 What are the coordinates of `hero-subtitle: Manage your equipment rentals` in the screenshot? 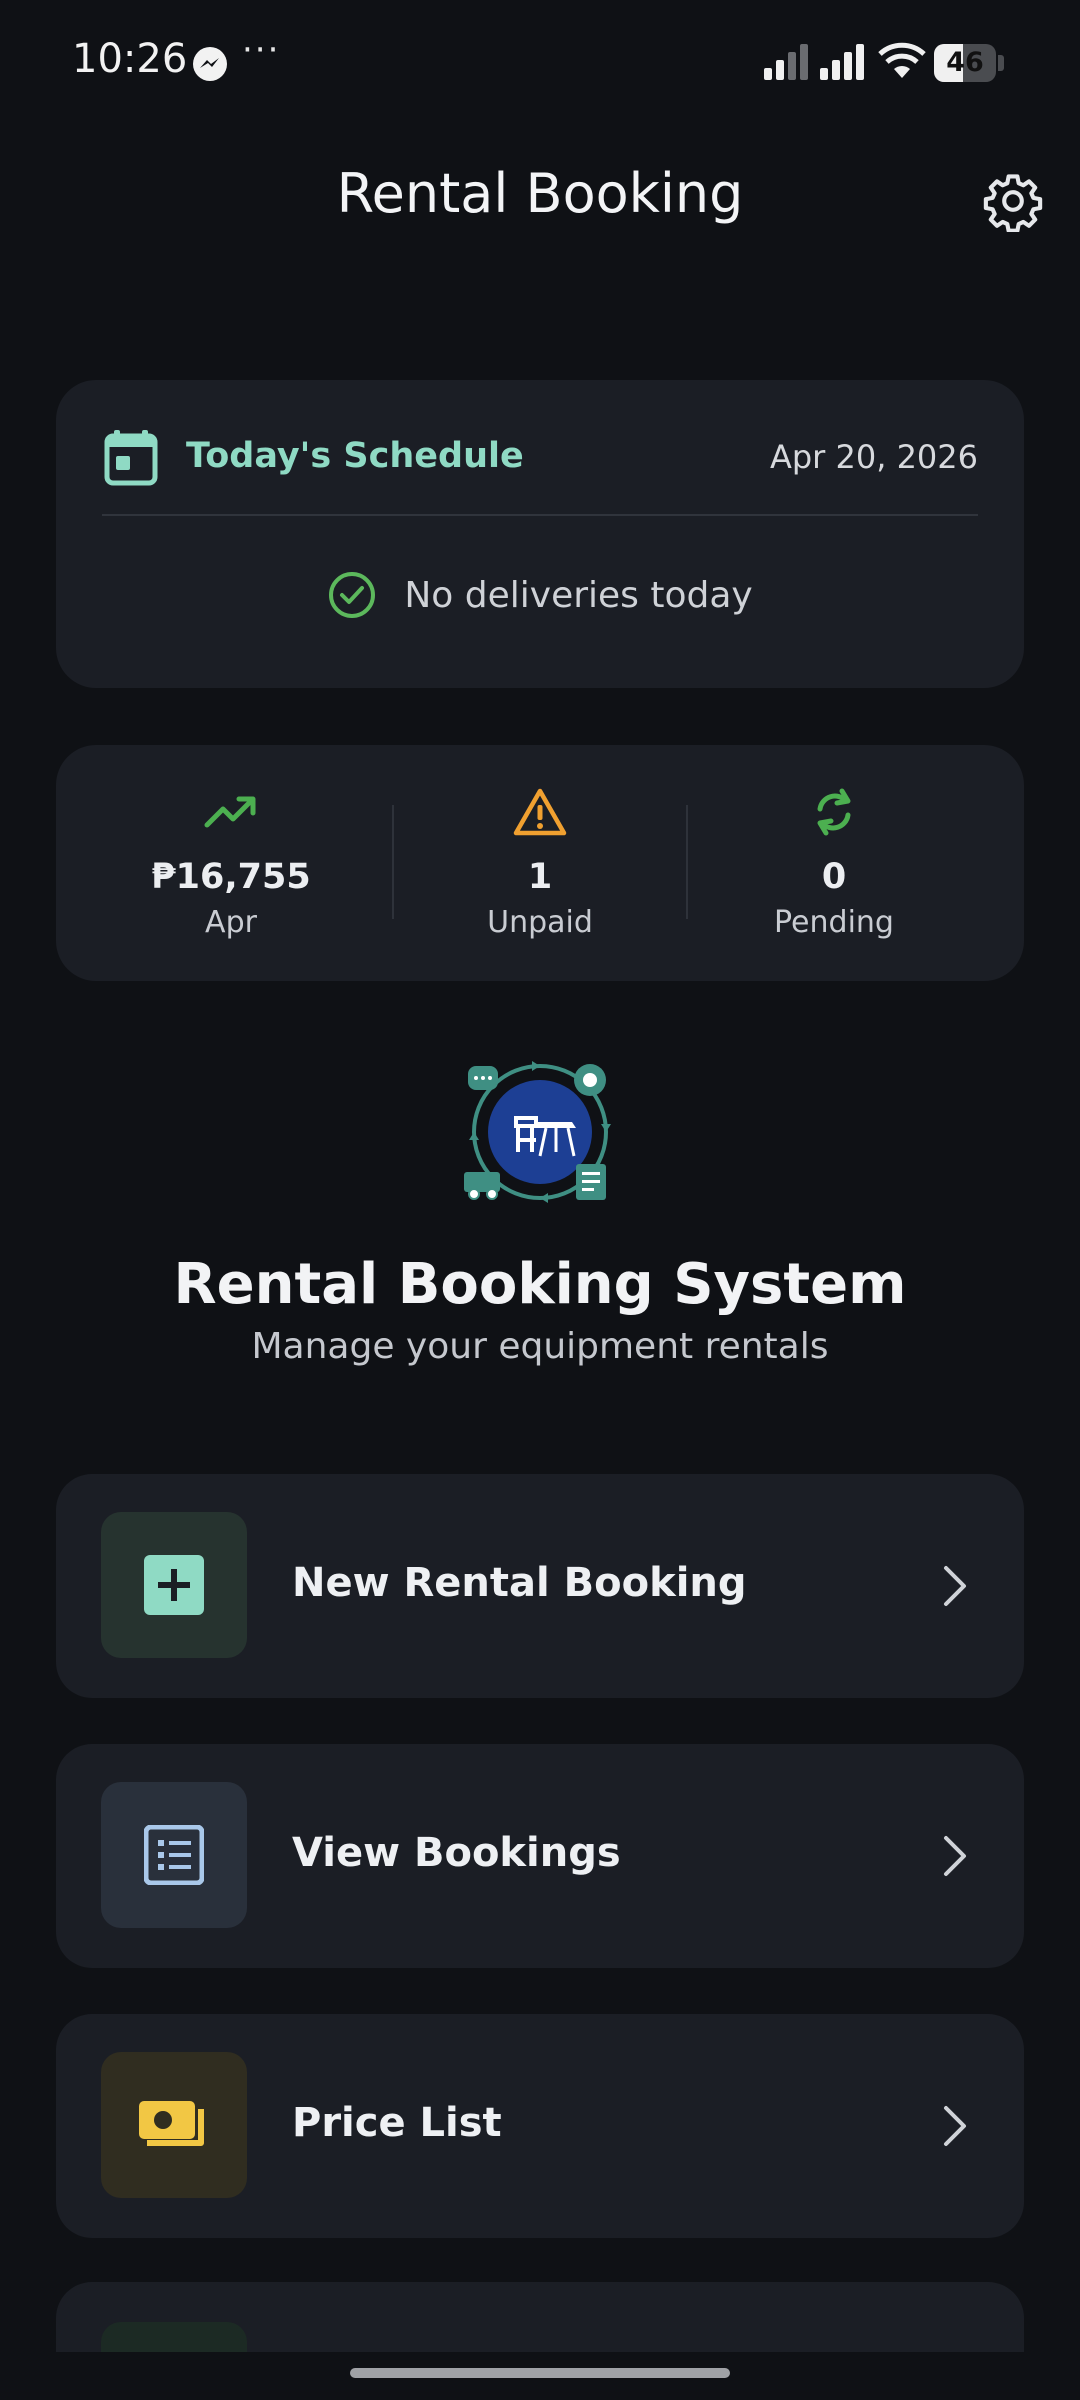 It's located at (540, 1346).